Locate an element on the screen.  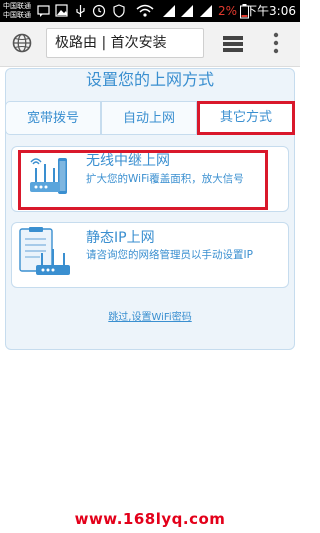
image-icon is located at coordinates (61, 10).